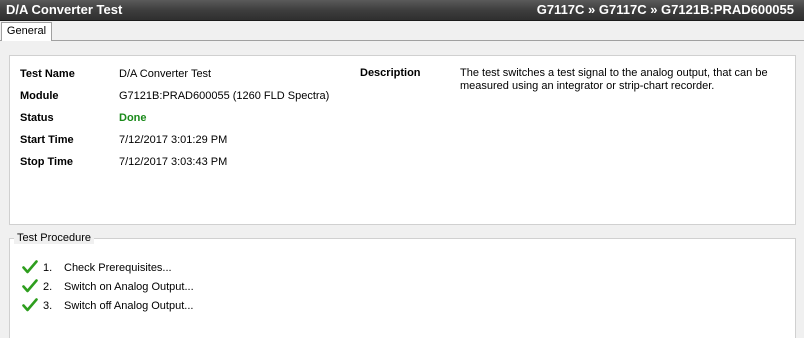 Image resolution: width=804 pixels, height=338 pixels. I want to click on window-title: D/A Converter Test, so click(64, 9).